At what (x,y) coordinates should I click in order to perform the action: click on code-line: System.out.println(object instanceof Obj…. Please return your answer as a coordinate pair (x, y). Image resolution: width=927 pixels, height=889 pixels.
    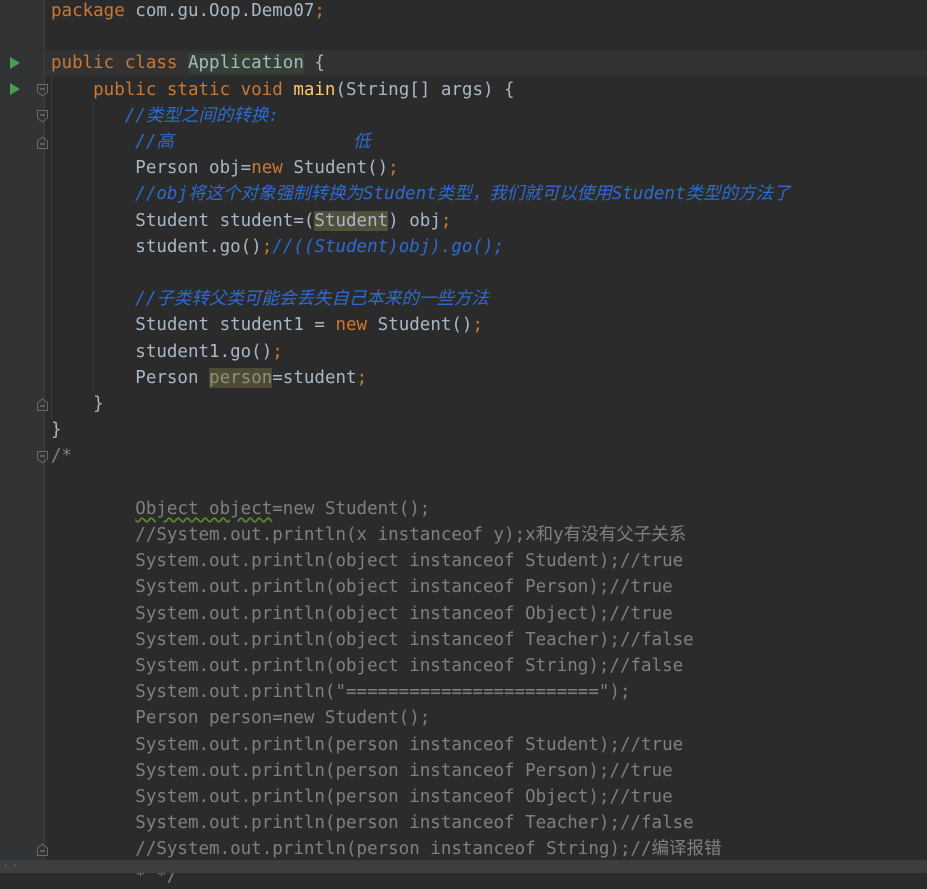
    Looking at the image, I should click on (486, 614).